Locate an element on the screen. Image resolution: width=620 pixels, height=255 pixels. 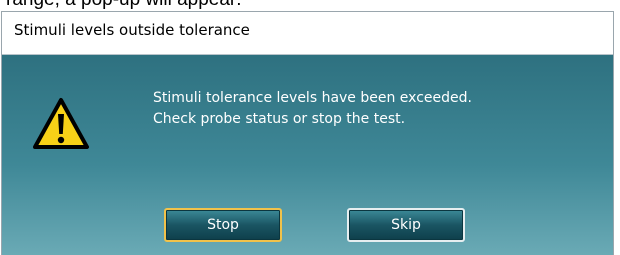
message-line-2: Check probe status or stop the test. is located at coordinates (279, 119).